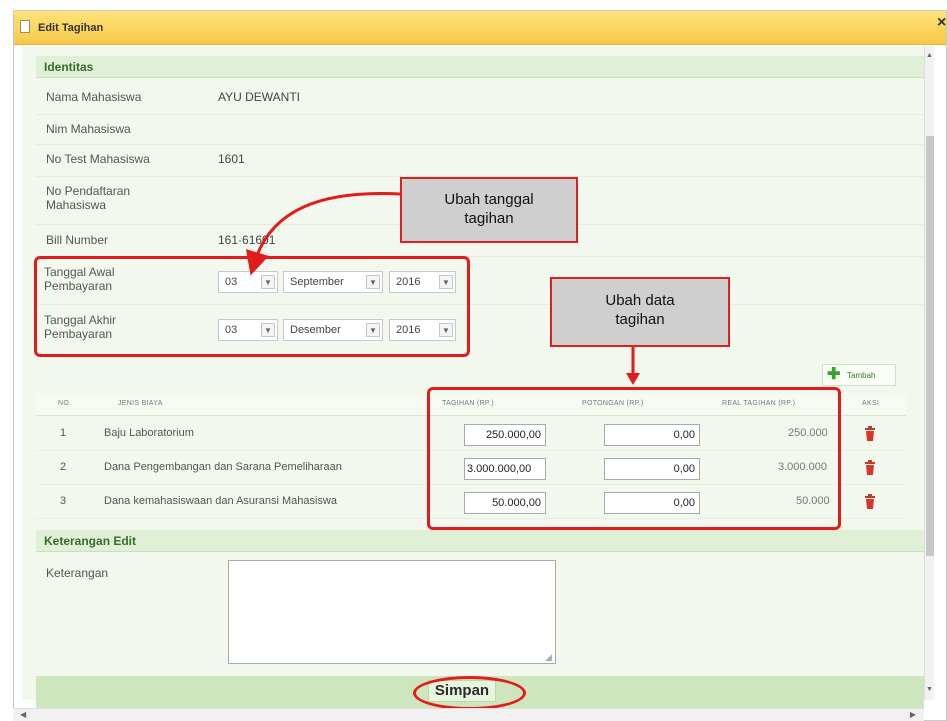 The image size is (947, 721). What do you see at coordinates (834, 374) in the screenshot?
I see `plus-icon: ✚` at bounding box center [834, 374].